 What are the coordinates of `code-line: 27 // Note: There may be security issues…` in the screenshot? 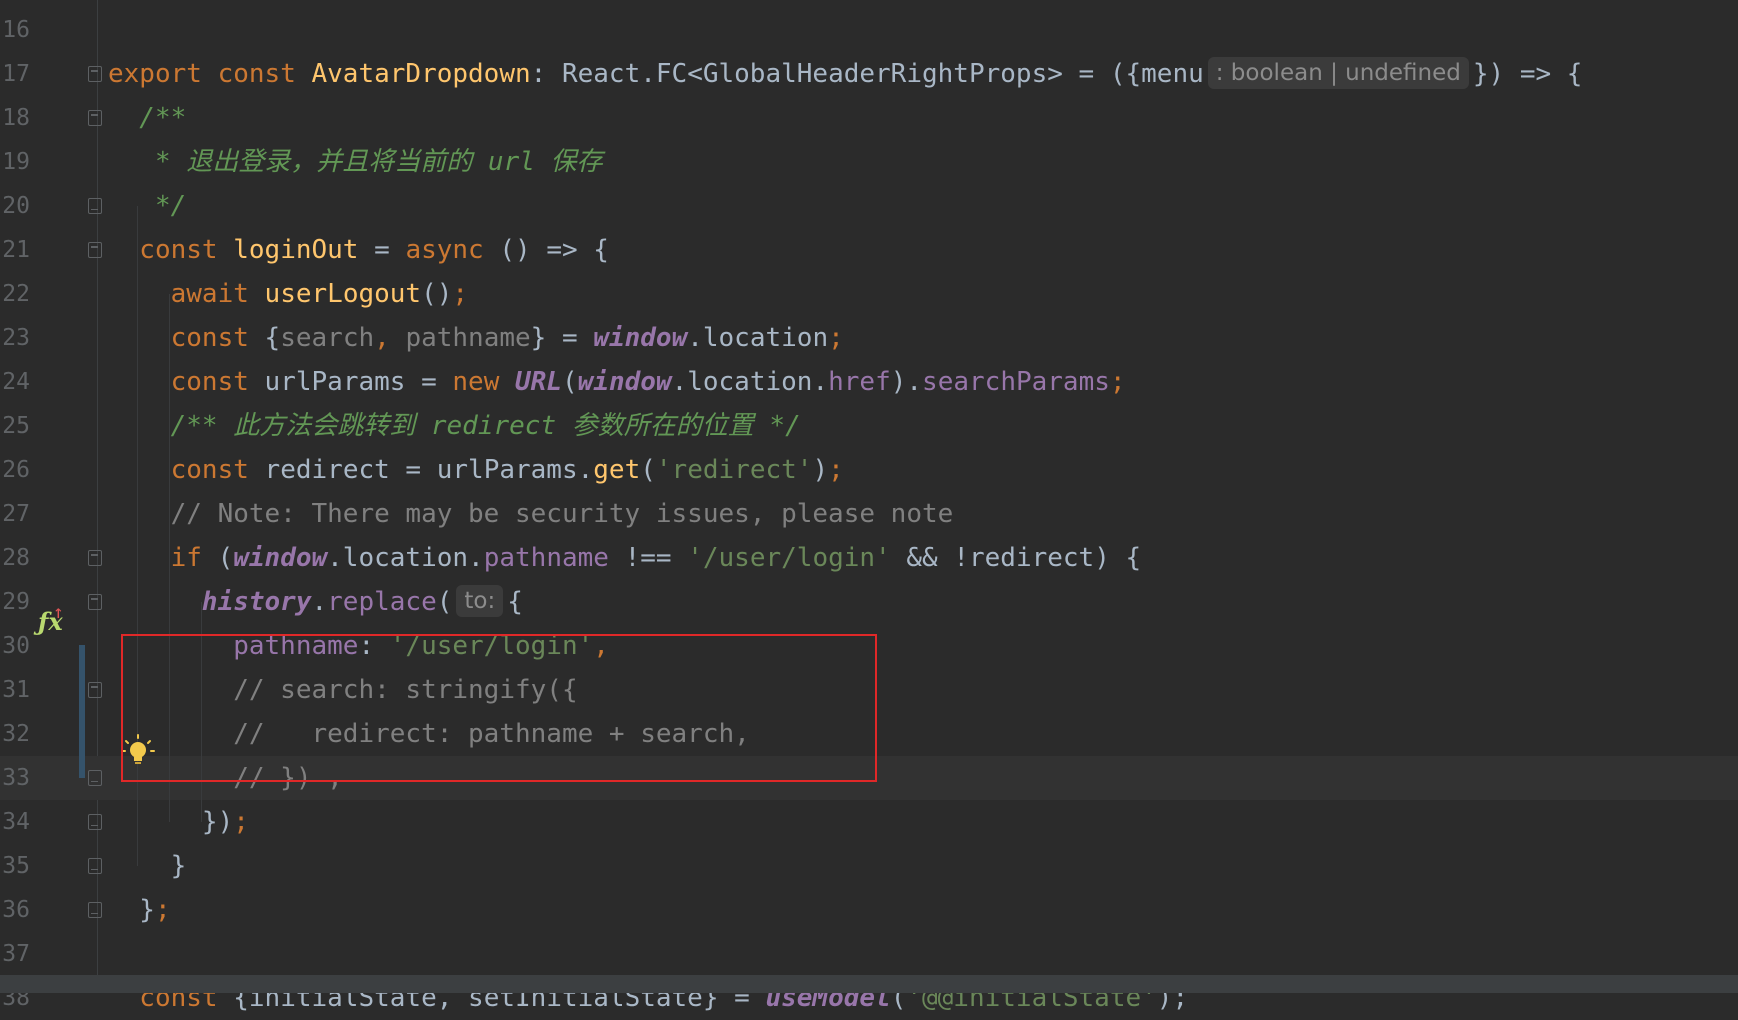 It's located at (869, 514).